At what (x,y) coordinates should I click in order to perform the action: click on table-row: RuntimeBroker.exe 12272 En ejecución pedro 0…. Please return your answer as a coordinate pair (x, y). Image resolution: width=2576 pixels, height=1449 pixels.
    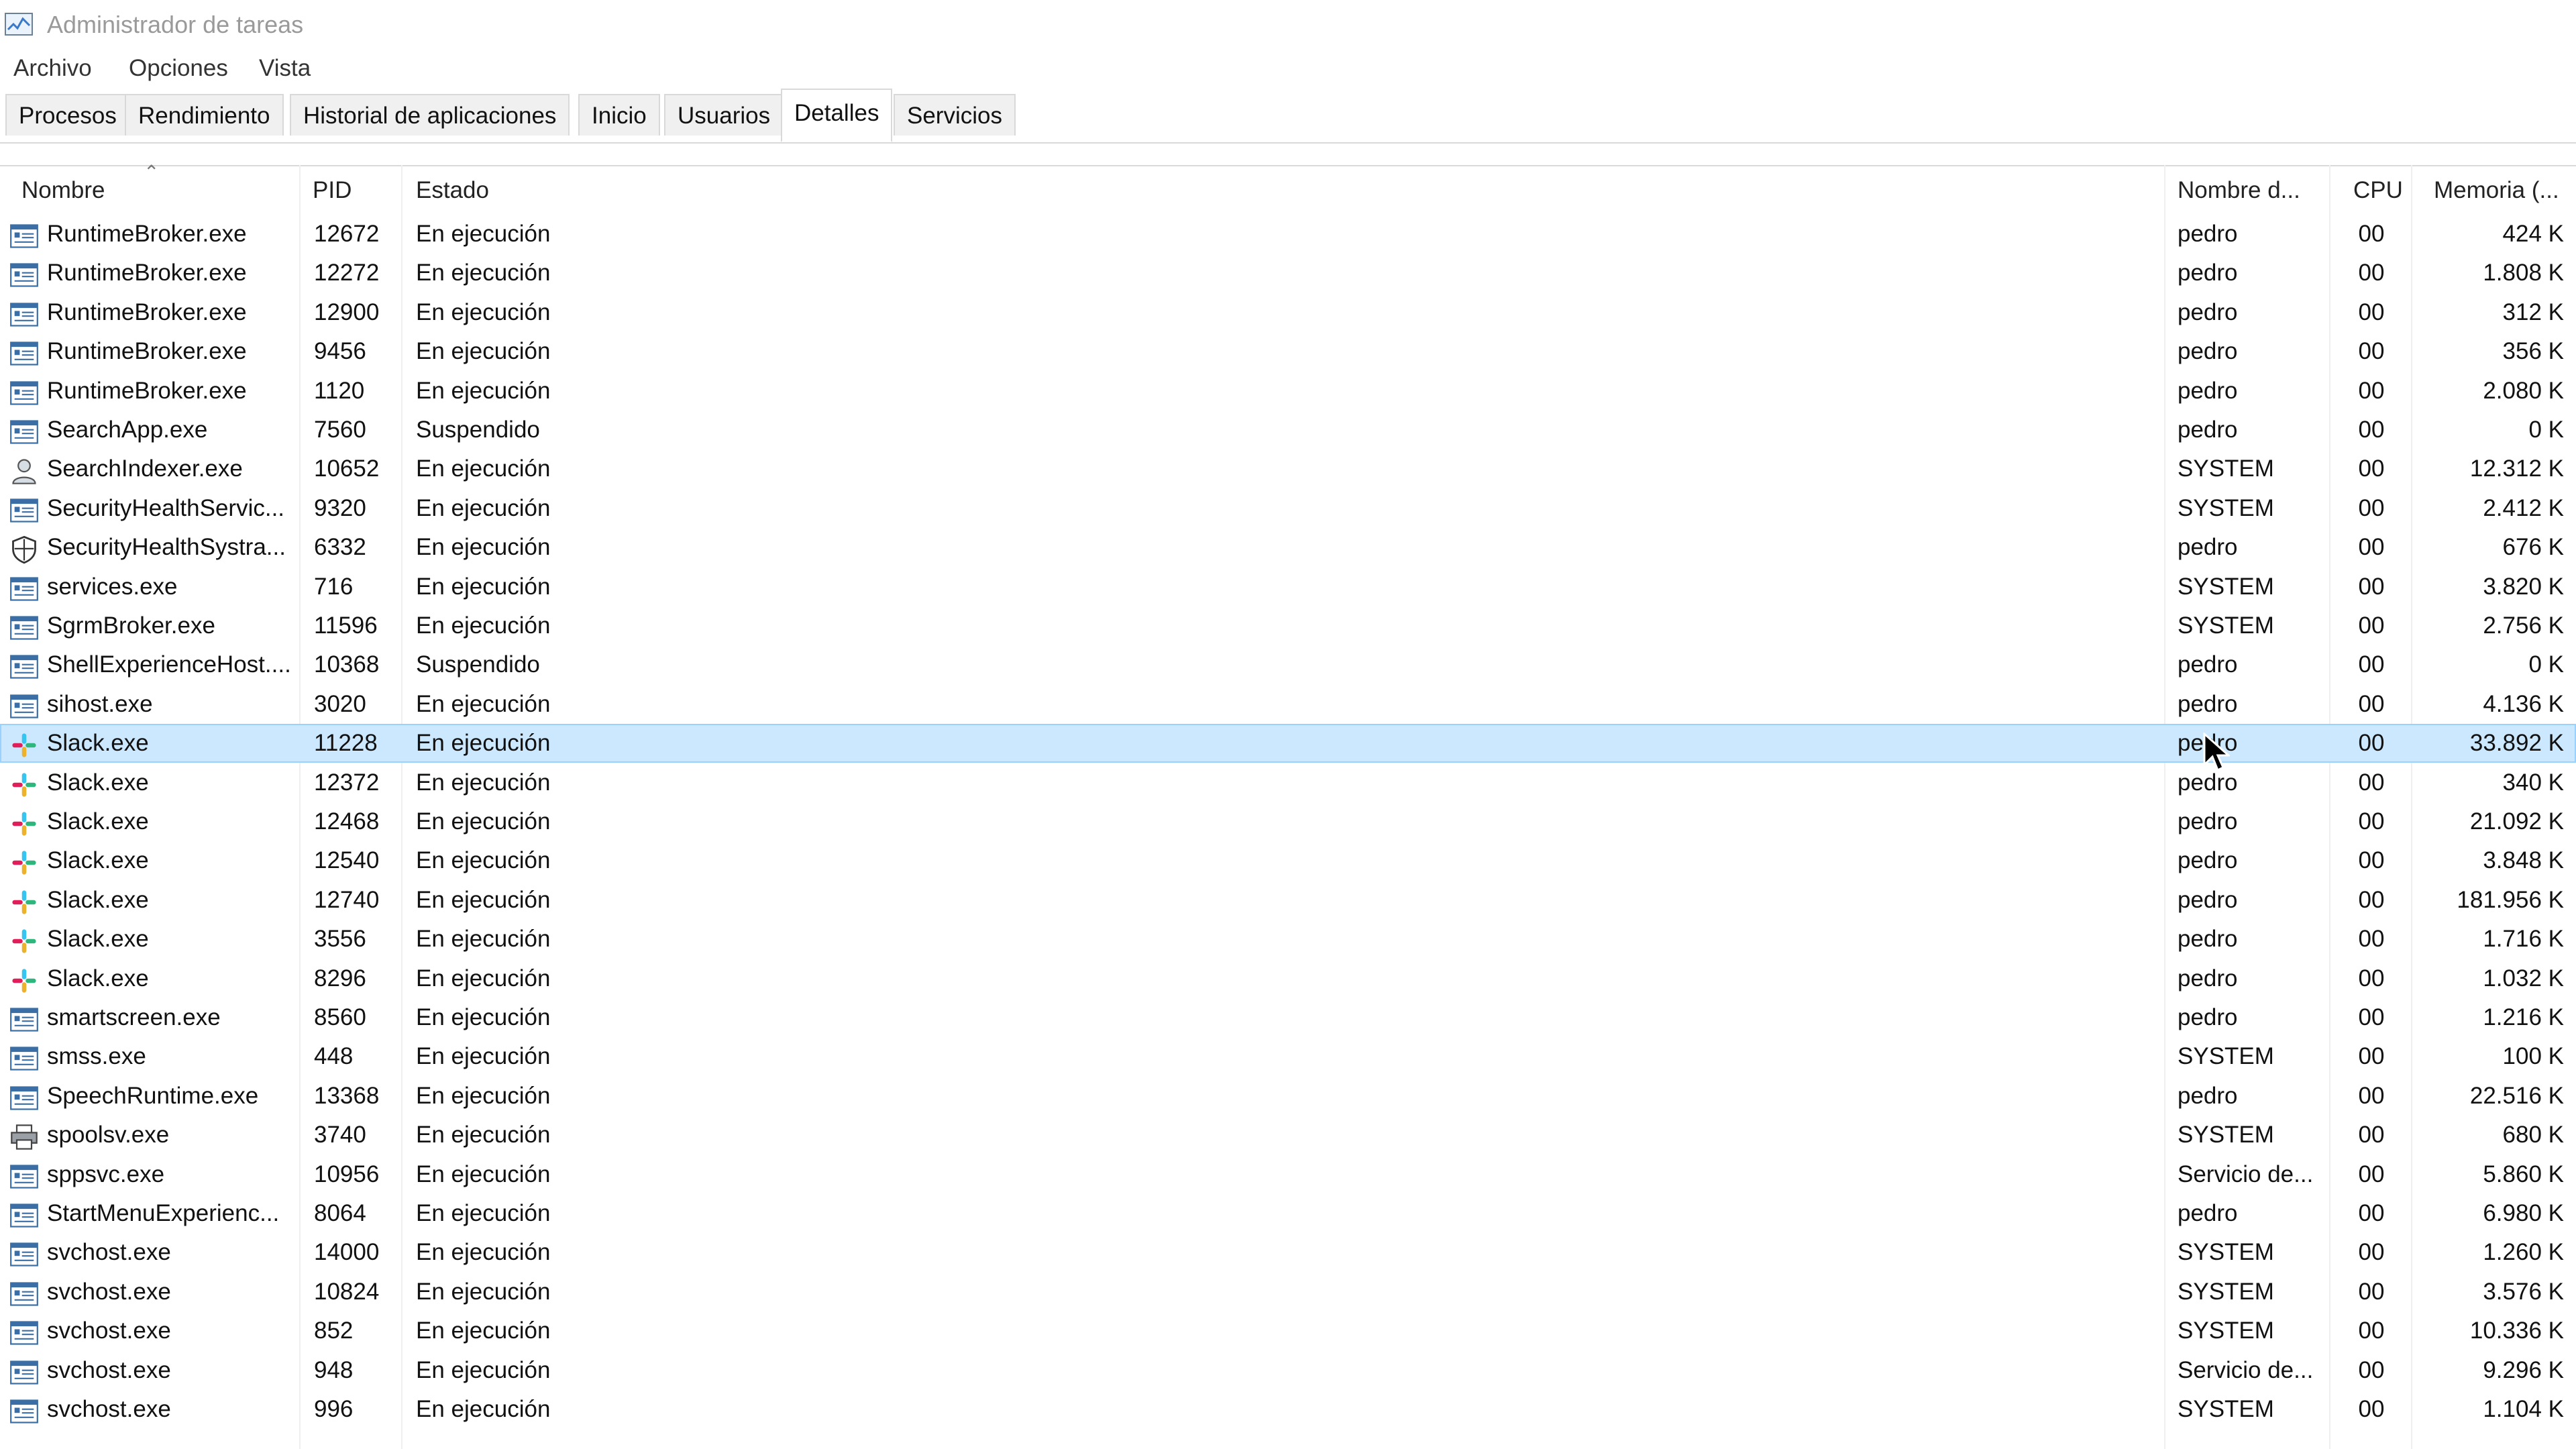
    Looking at the image, I should click on (1288, 273).